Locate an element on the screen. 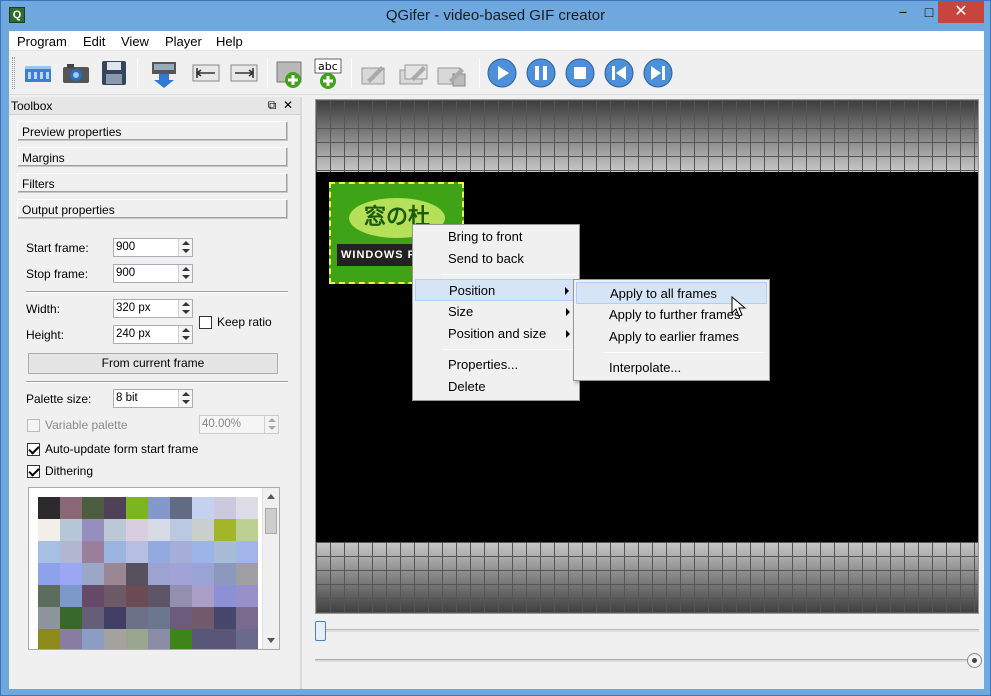 The width and height of the screenshot is (991, 696). height-spinbox: 240 px is located at coordinates (153, 334).